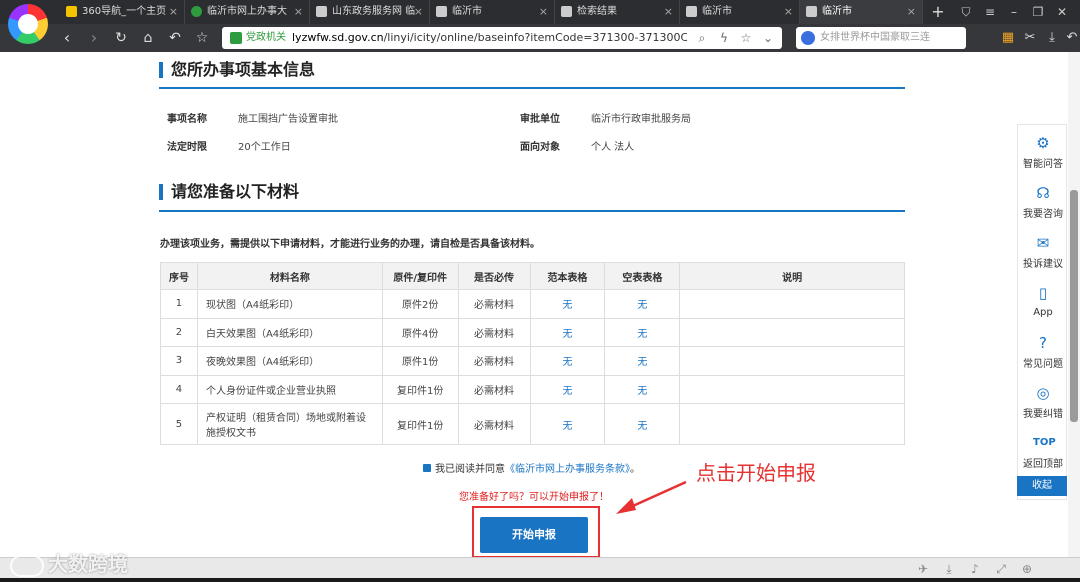 This screenshot has width=1080, height=582. What do you see at coordinates (229, 192) in the screenshot?
I see `materials-title: 请您准备以下材料` at bounding box center [229, 192].